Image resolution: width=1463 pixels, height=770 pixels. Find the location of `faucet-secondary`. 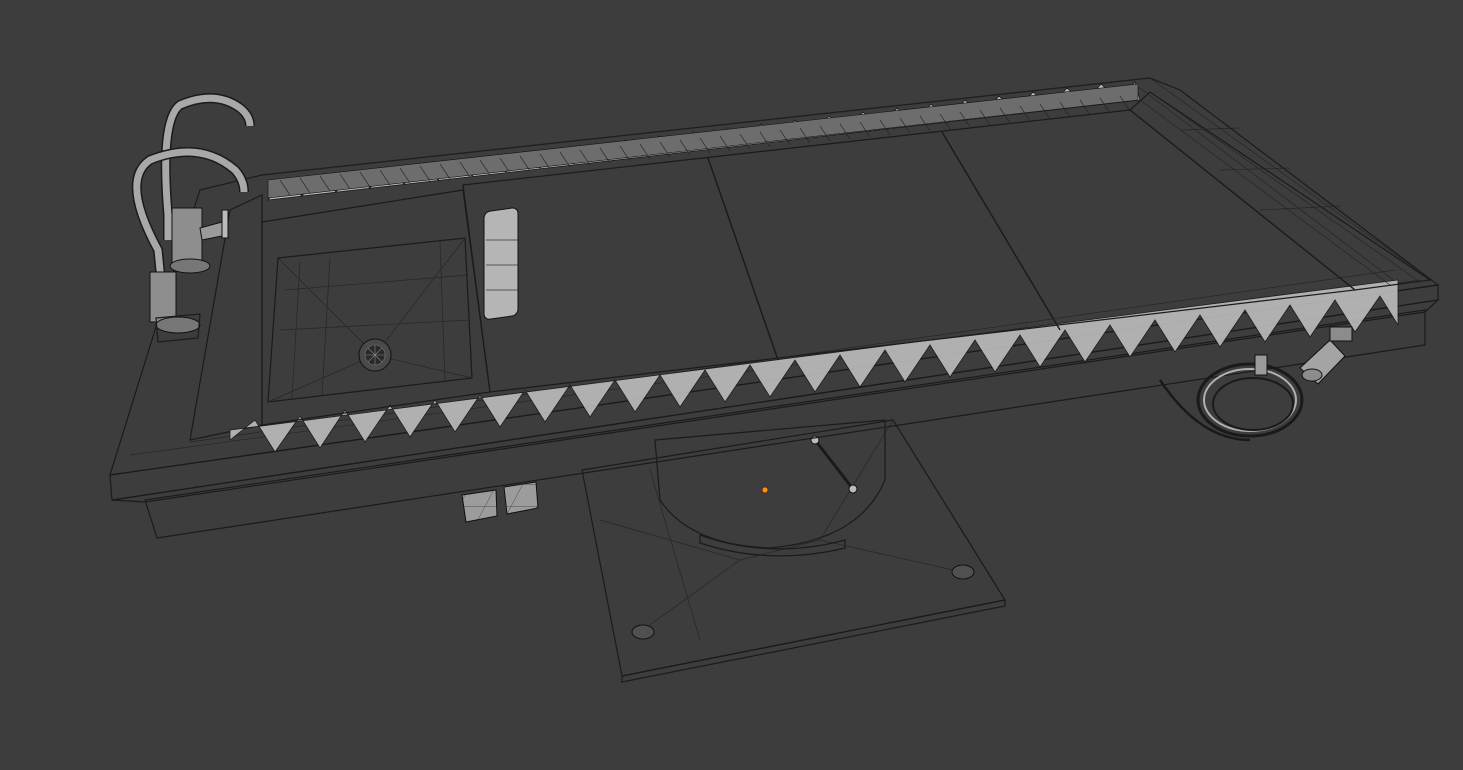

faucet-secondary is located at coordinates (207, 183).